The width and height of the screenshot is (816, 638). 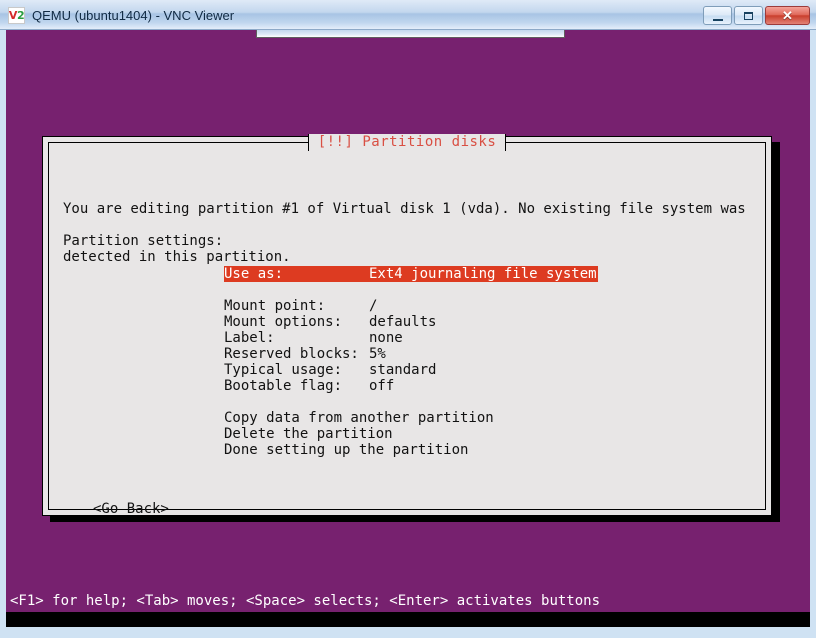 I want to click on vnc-viewer-icon: V2, so click(x=16, y=15).